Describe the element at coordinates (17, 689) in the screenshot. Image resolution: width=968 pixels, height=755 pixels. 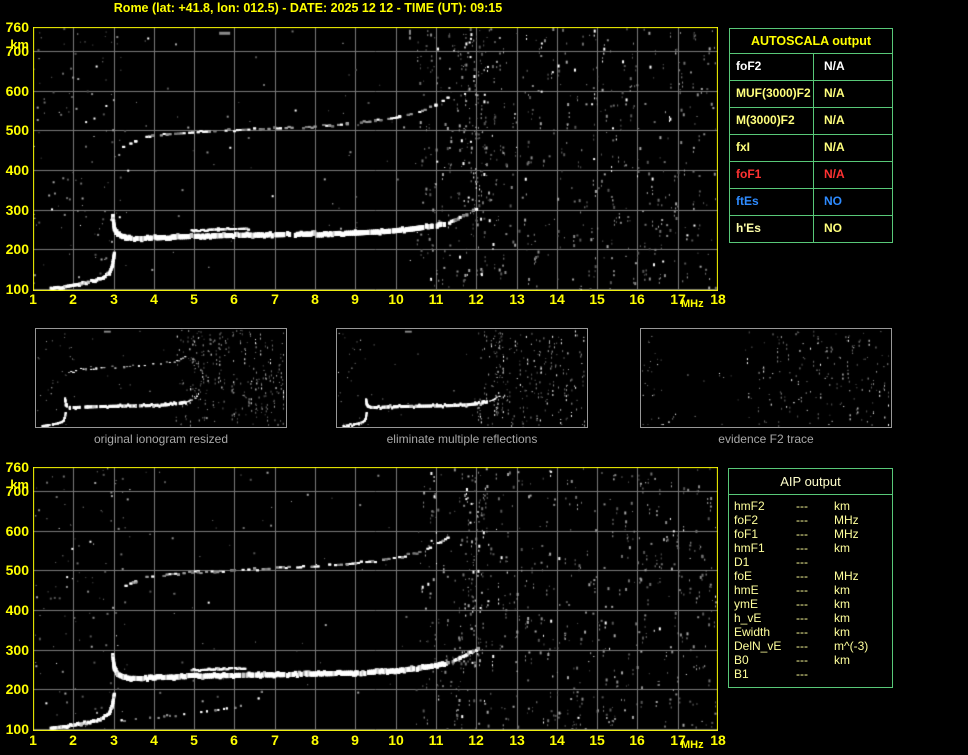
I see `y-axis-tick: 200` at that location.